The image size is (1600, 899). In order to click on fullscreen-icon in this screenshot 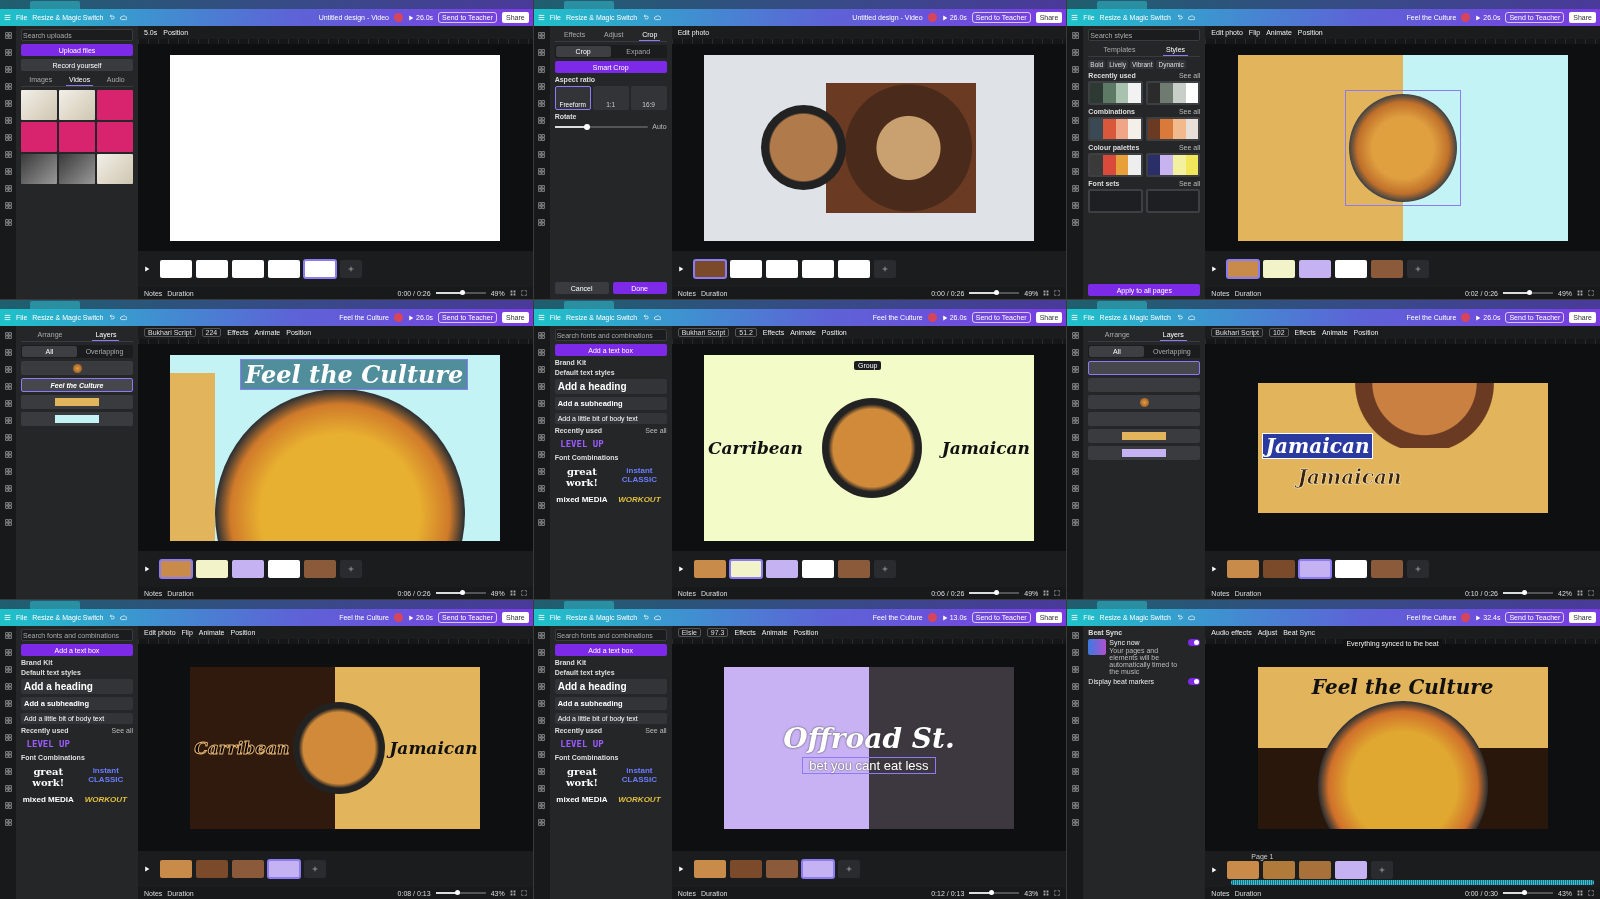, I will do `click(1057, 893)`.